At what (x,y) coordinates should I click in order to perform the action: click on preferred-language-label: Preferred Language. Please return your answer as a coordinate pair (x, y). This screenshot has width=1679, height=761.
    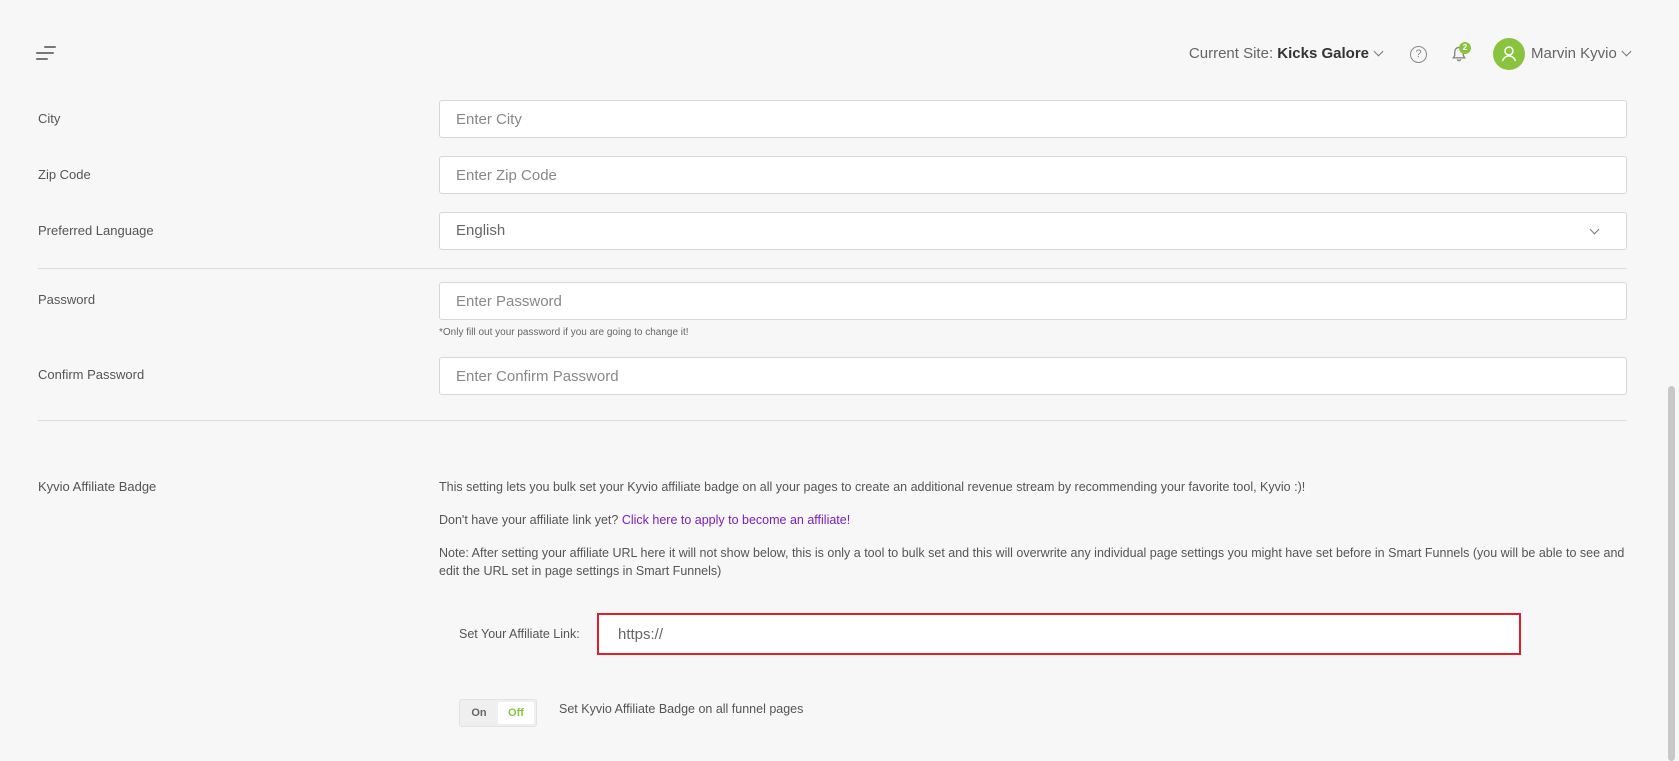
    Looking at the image, I should click on (96, 230).